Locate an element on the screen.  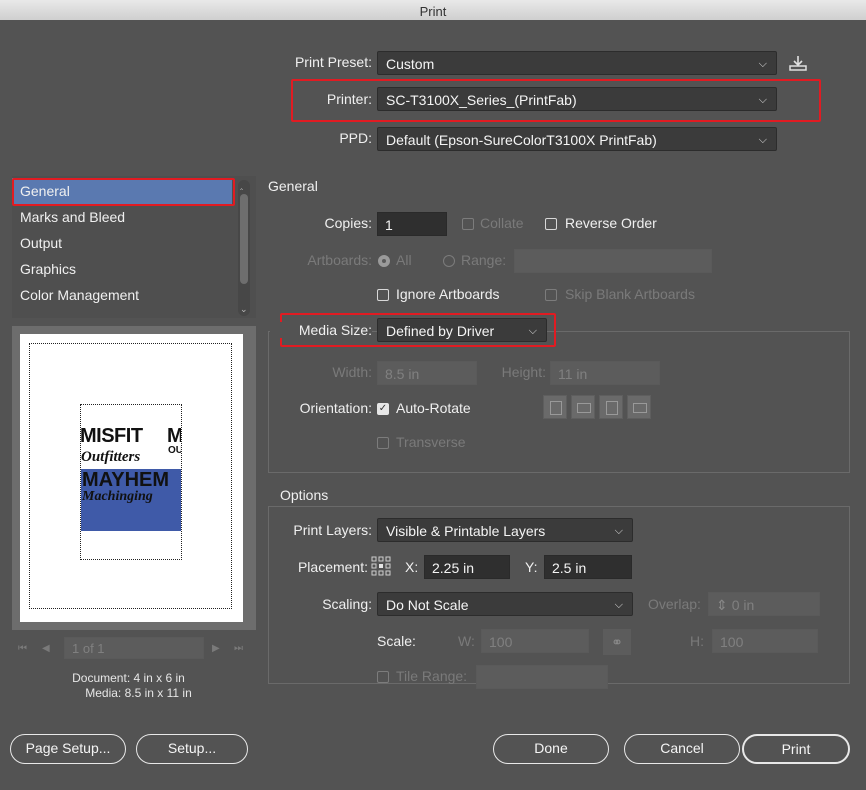
landscape-orientation-icon is located at coordinates (583, 407).